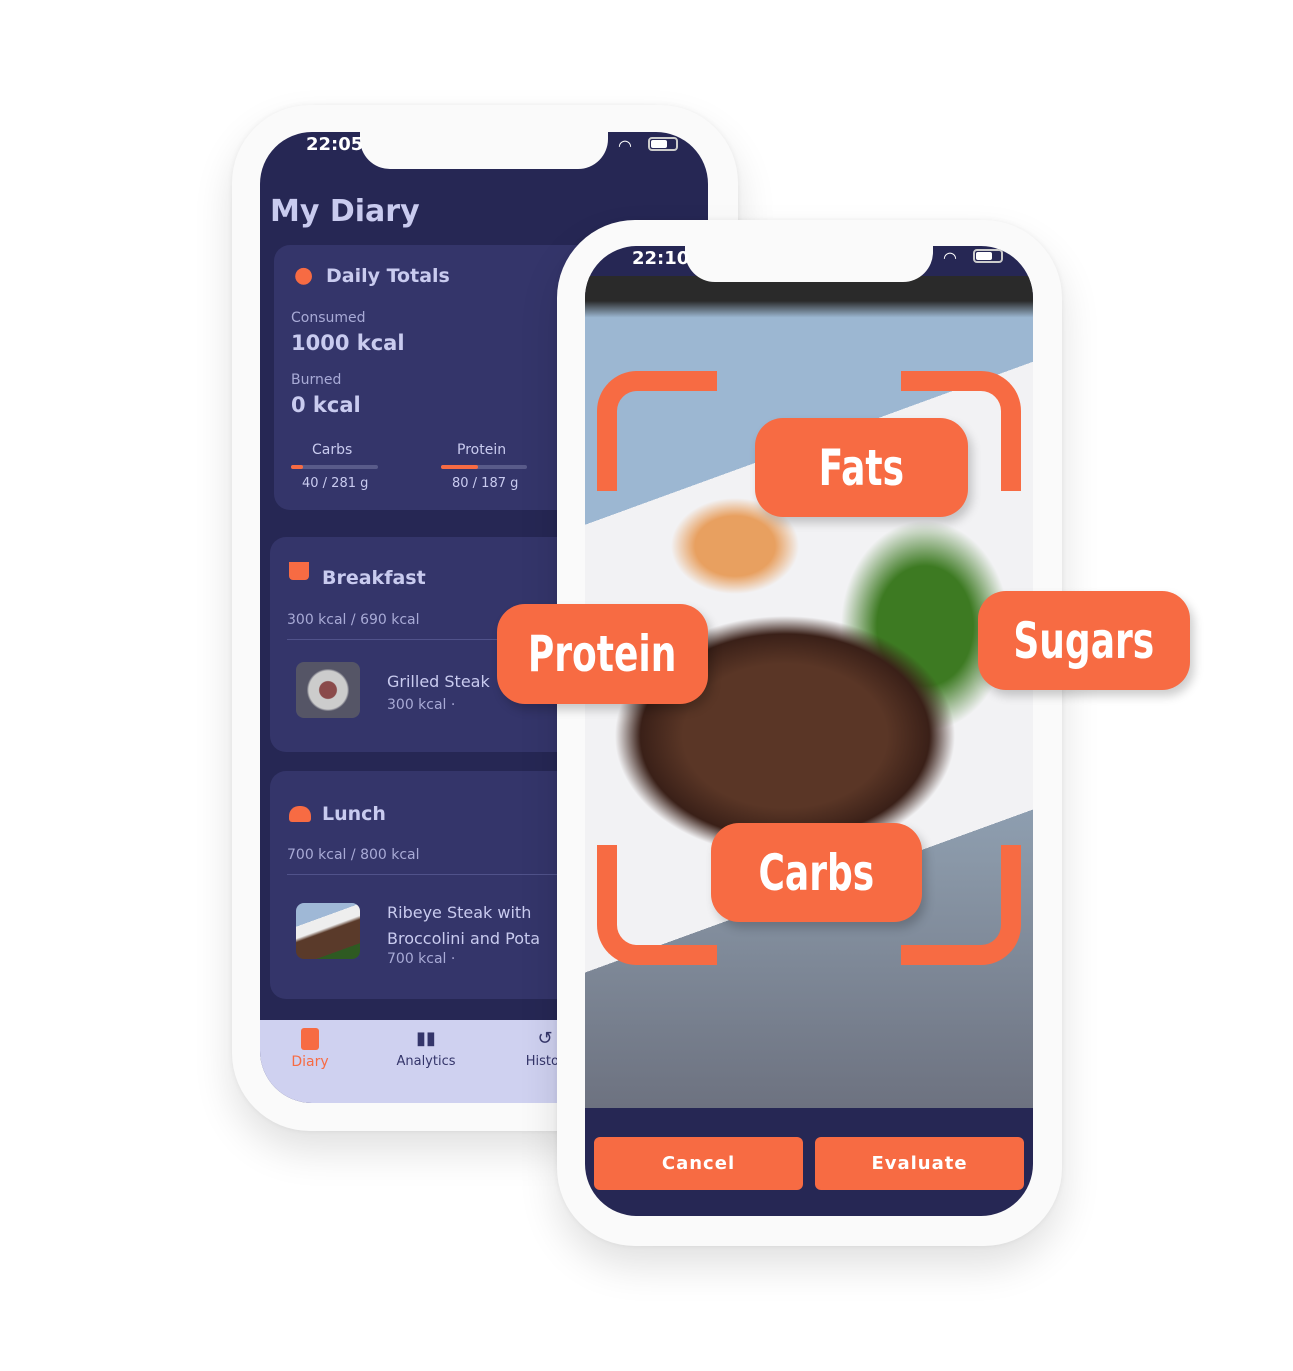 Image resolution: width=1293 pixels, height=1371 pixels. What do you see at coordinates (299, 571) in the screenshot?
I see `coffee-cup-icon` at bounding box center [299, 571].